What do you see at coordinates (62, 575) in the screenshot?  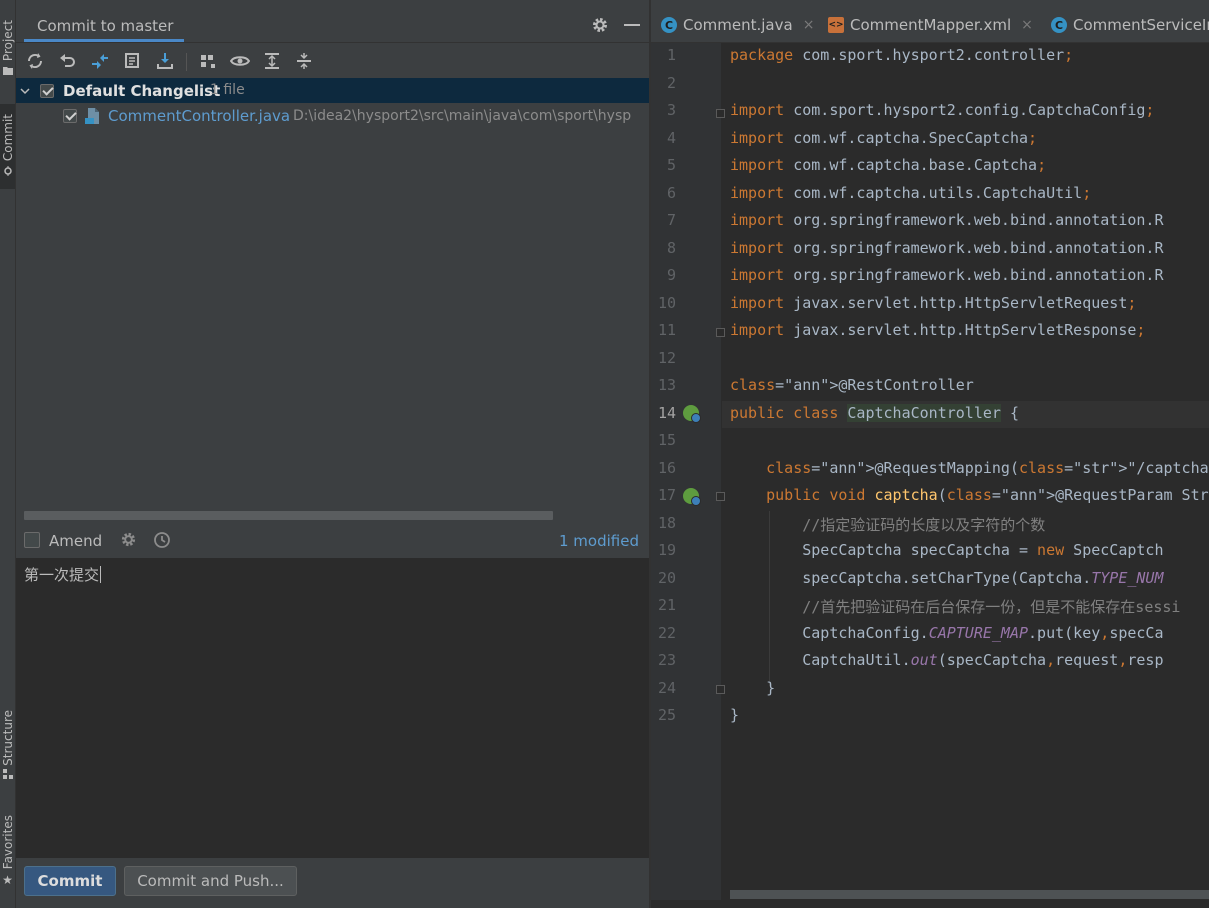 I see `commit-message-text: 第一次提交` at bounding box center [62, 575].